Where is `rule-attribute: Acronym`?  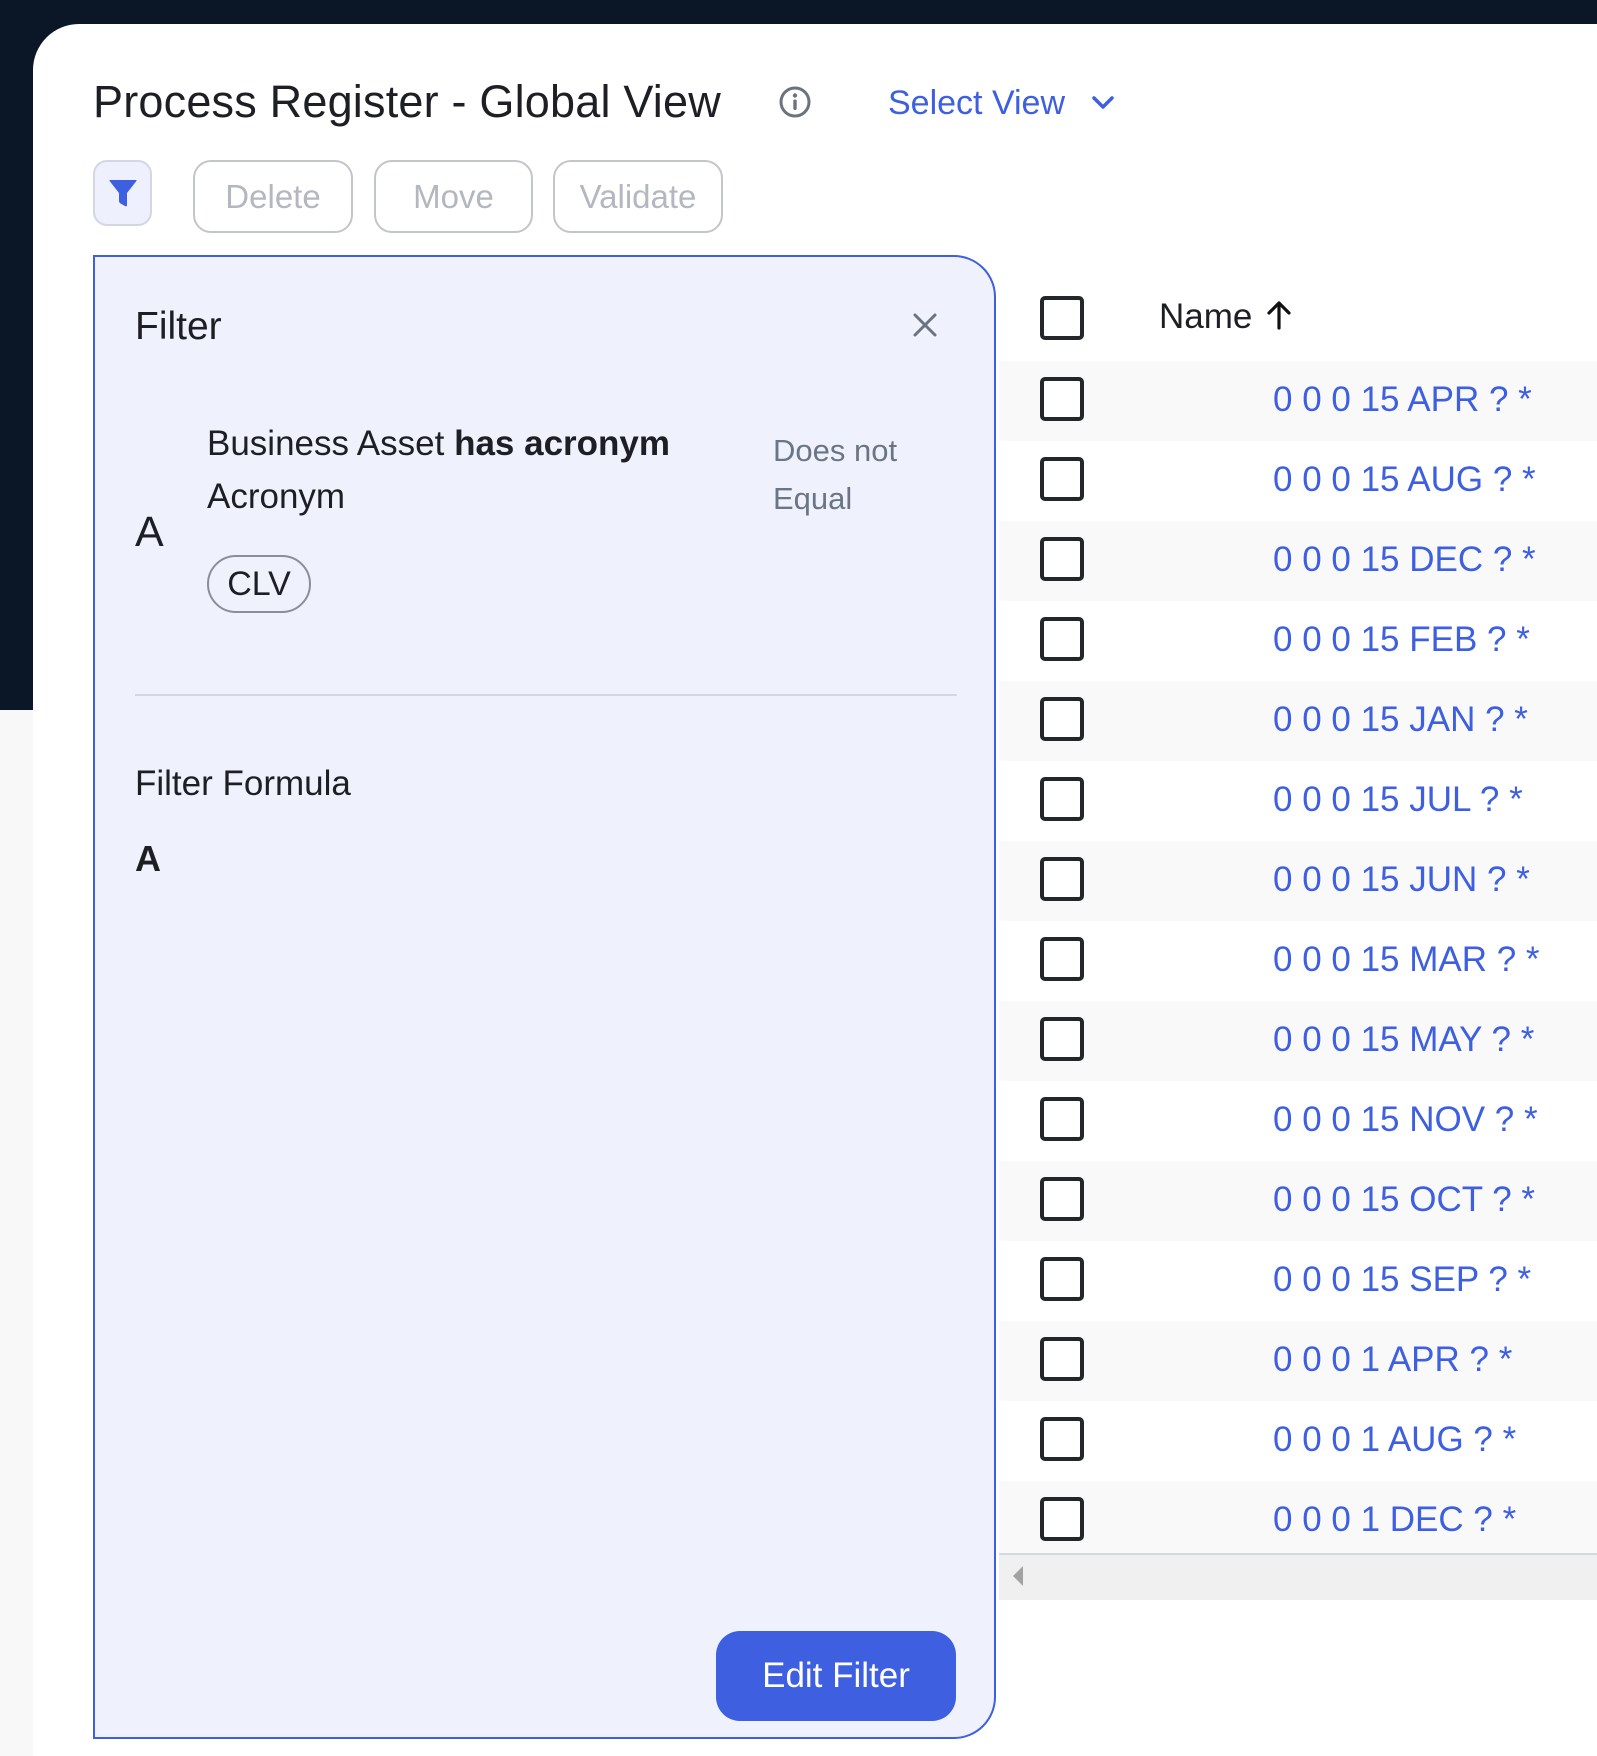 rule-attribute: Acronym is located at coordinates (276, 496).